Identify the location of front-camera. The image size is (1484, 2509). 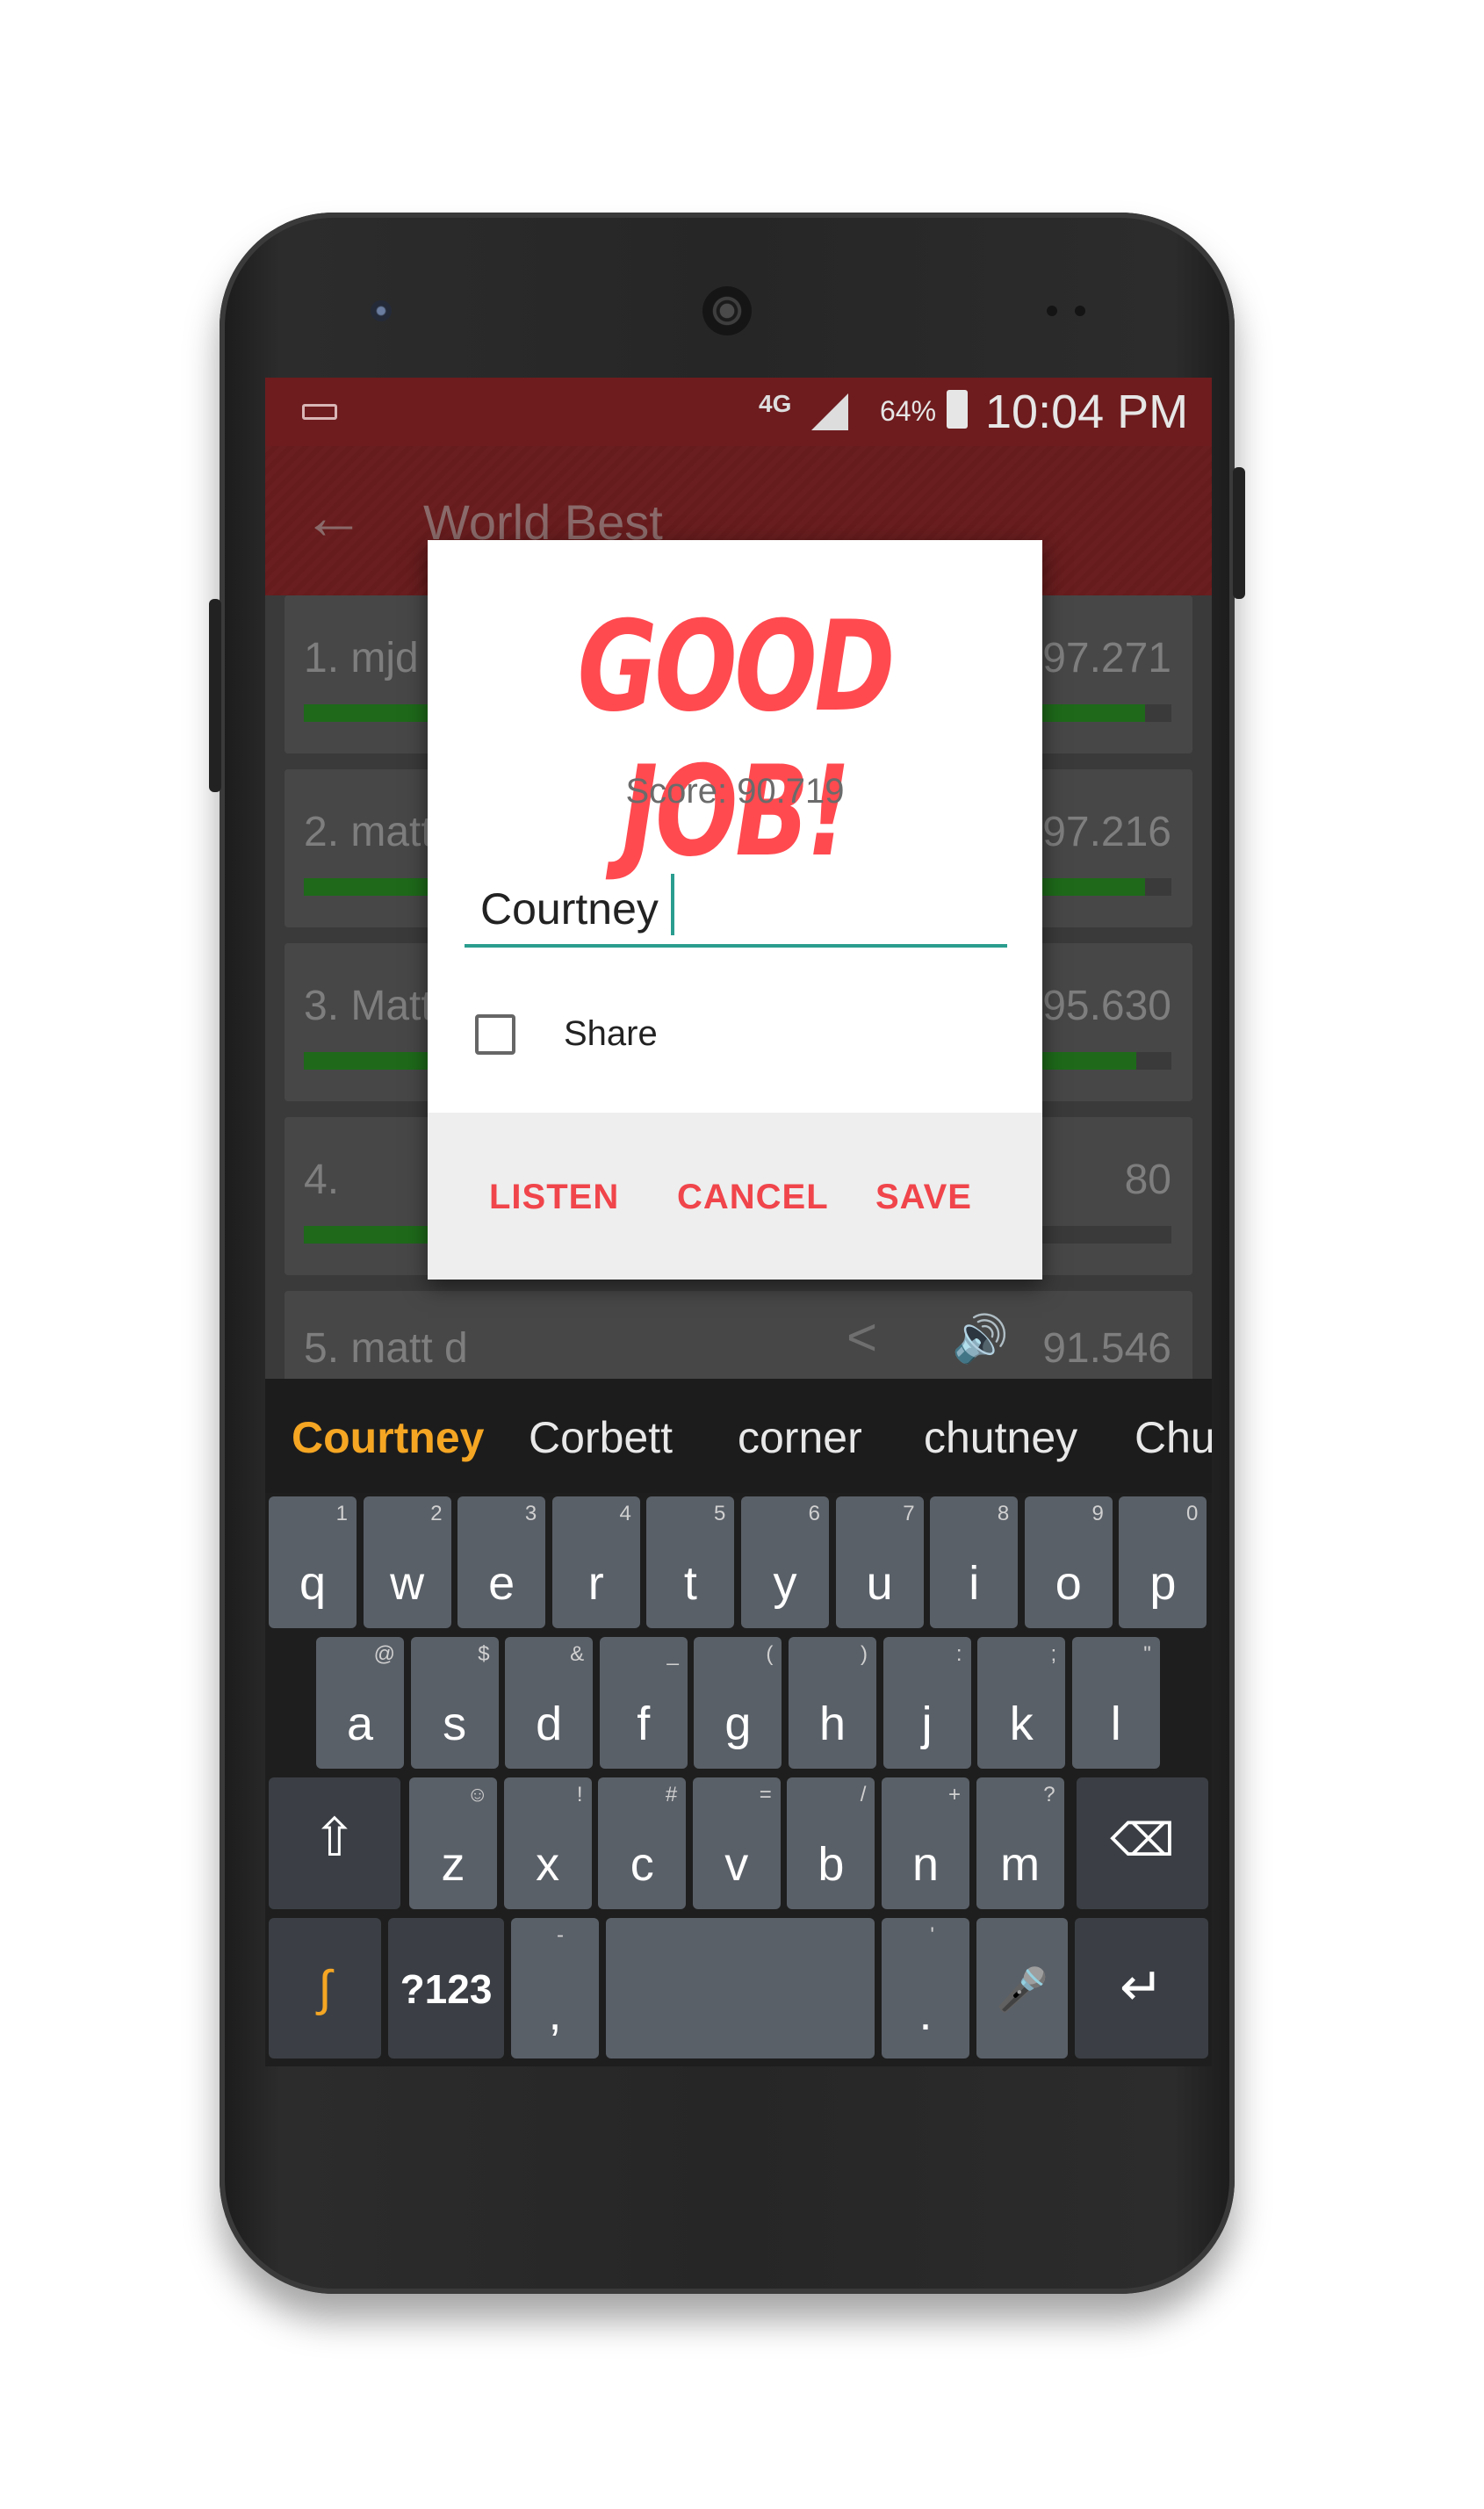
(381, 310).